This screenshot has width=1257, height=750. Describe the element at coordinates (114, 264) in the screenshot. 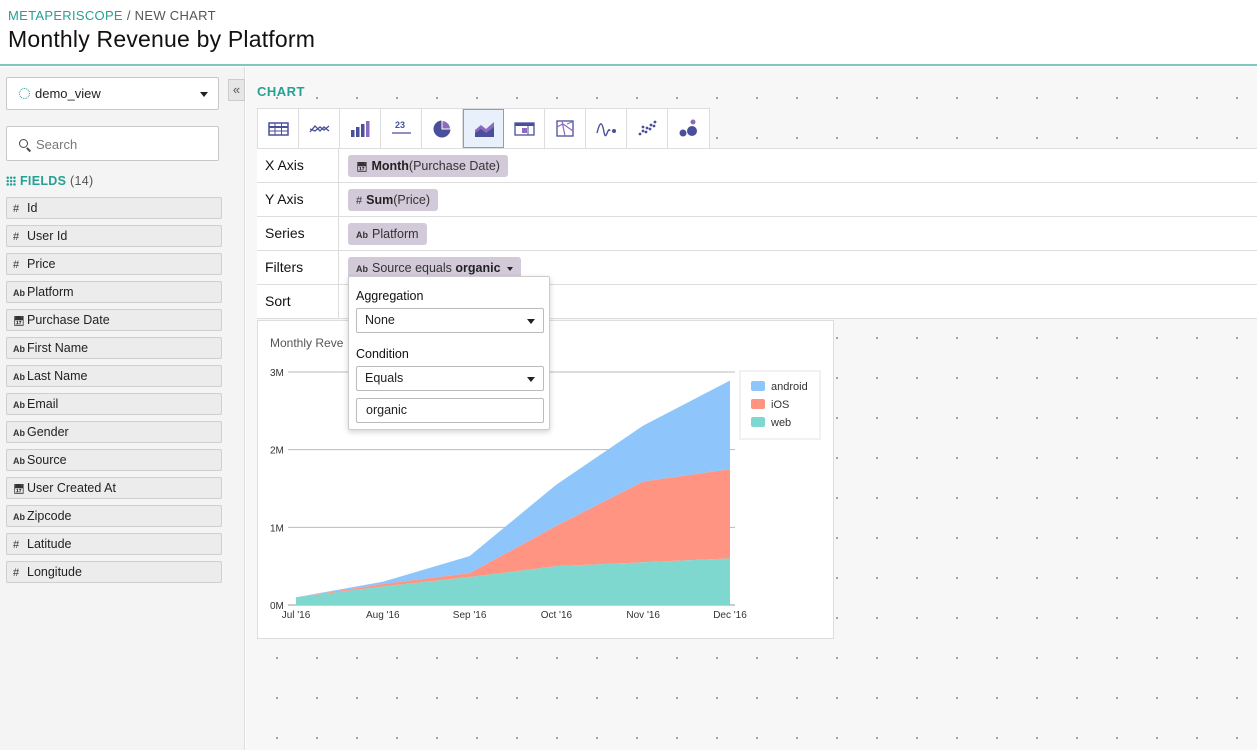

I see `field-item: # Price` at that location.